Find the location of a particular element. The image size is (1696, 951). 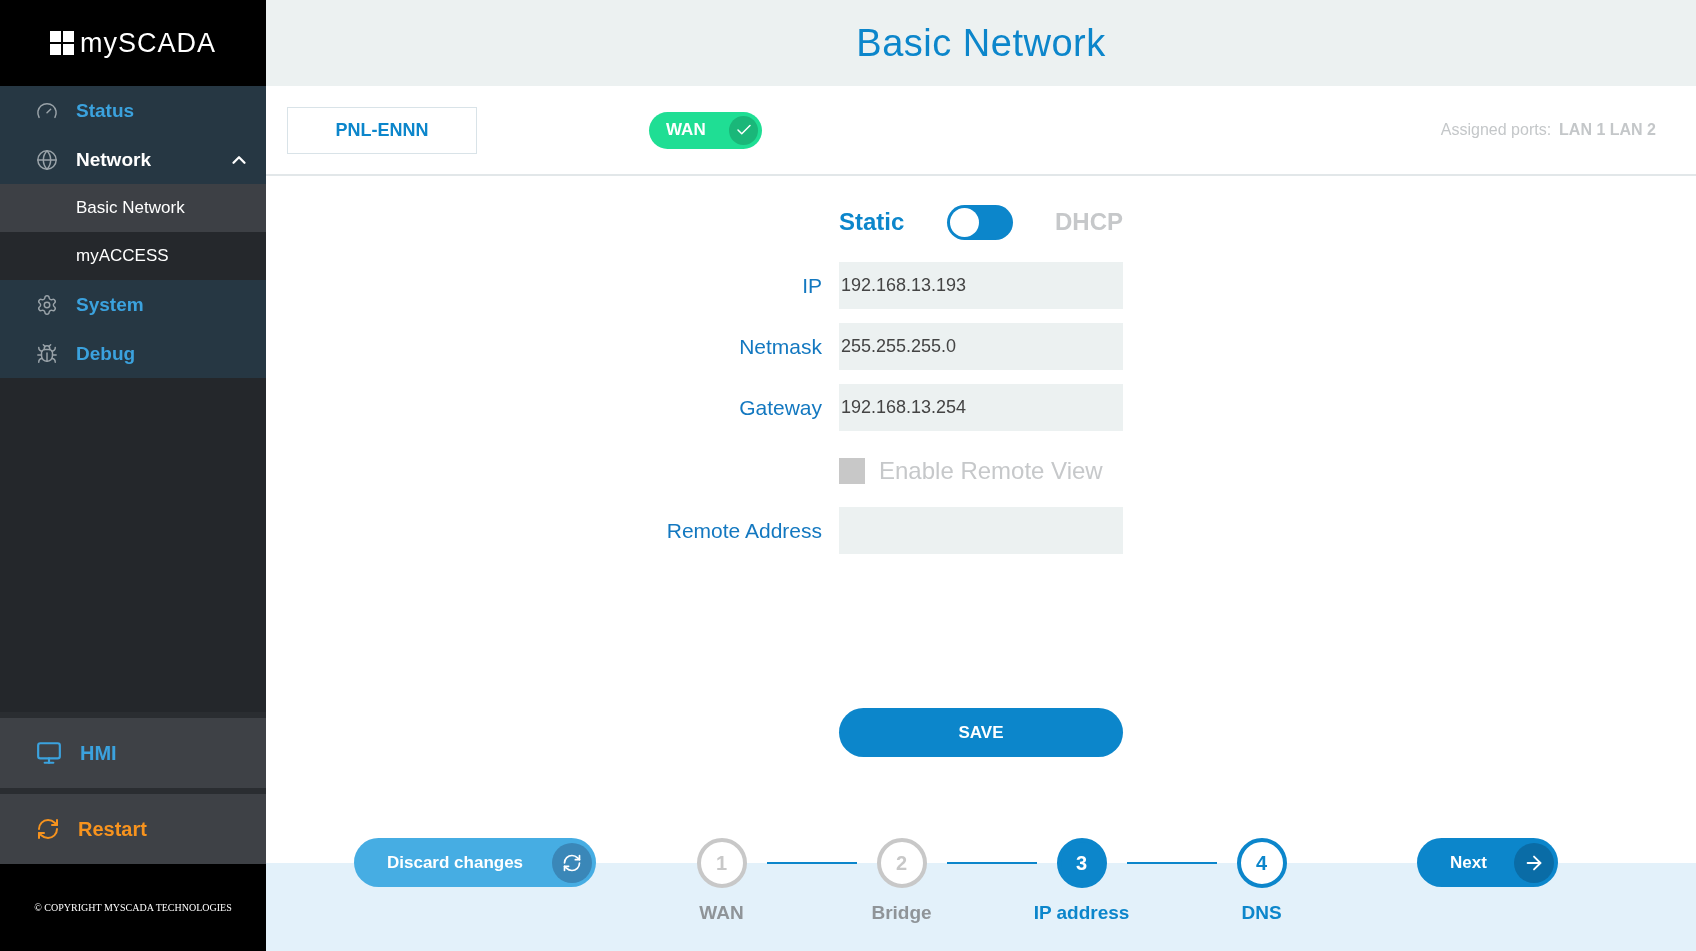

nav-item: Network is located at coordinates (133, 159).